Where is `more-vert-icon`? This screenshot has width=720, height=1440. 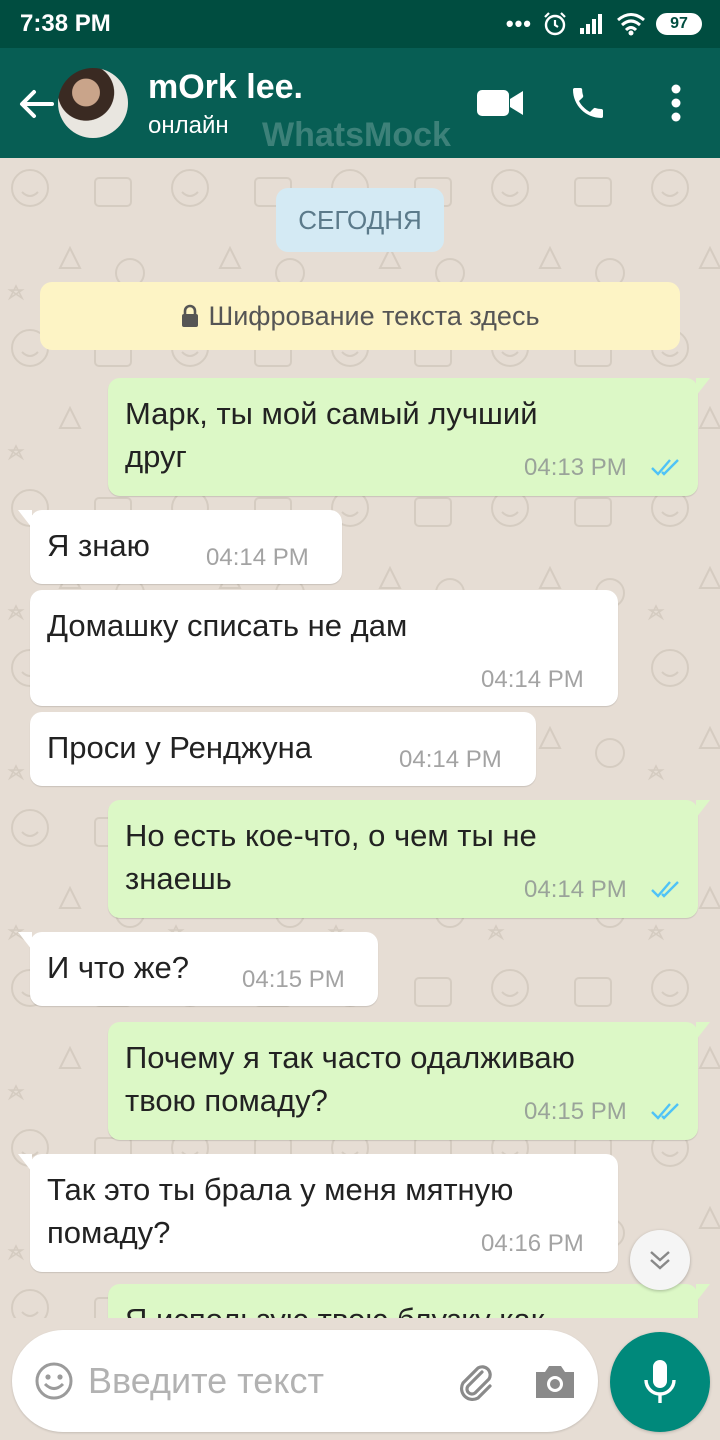
more-vert-icon is located at coordinates (676, 103).